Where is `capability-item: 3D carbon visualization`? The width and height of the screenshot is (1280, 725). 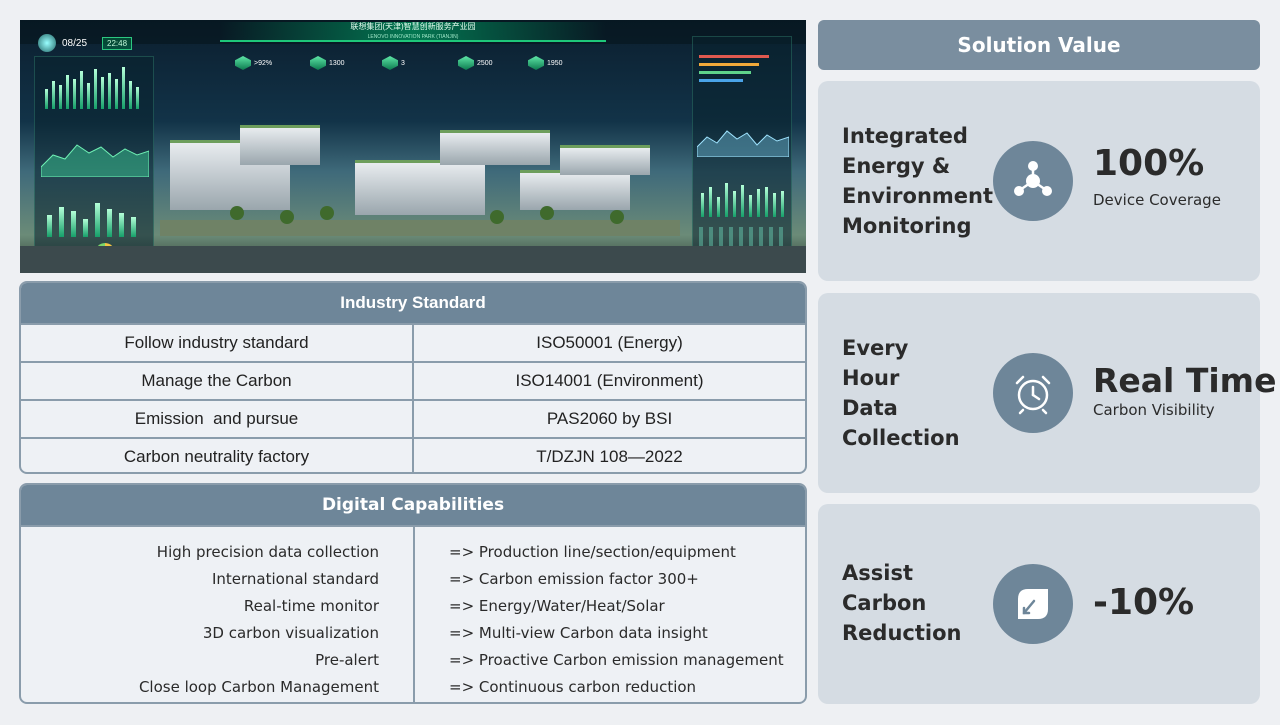 capability-item: 3D carbon visualization is located at coordinates (290, 633).